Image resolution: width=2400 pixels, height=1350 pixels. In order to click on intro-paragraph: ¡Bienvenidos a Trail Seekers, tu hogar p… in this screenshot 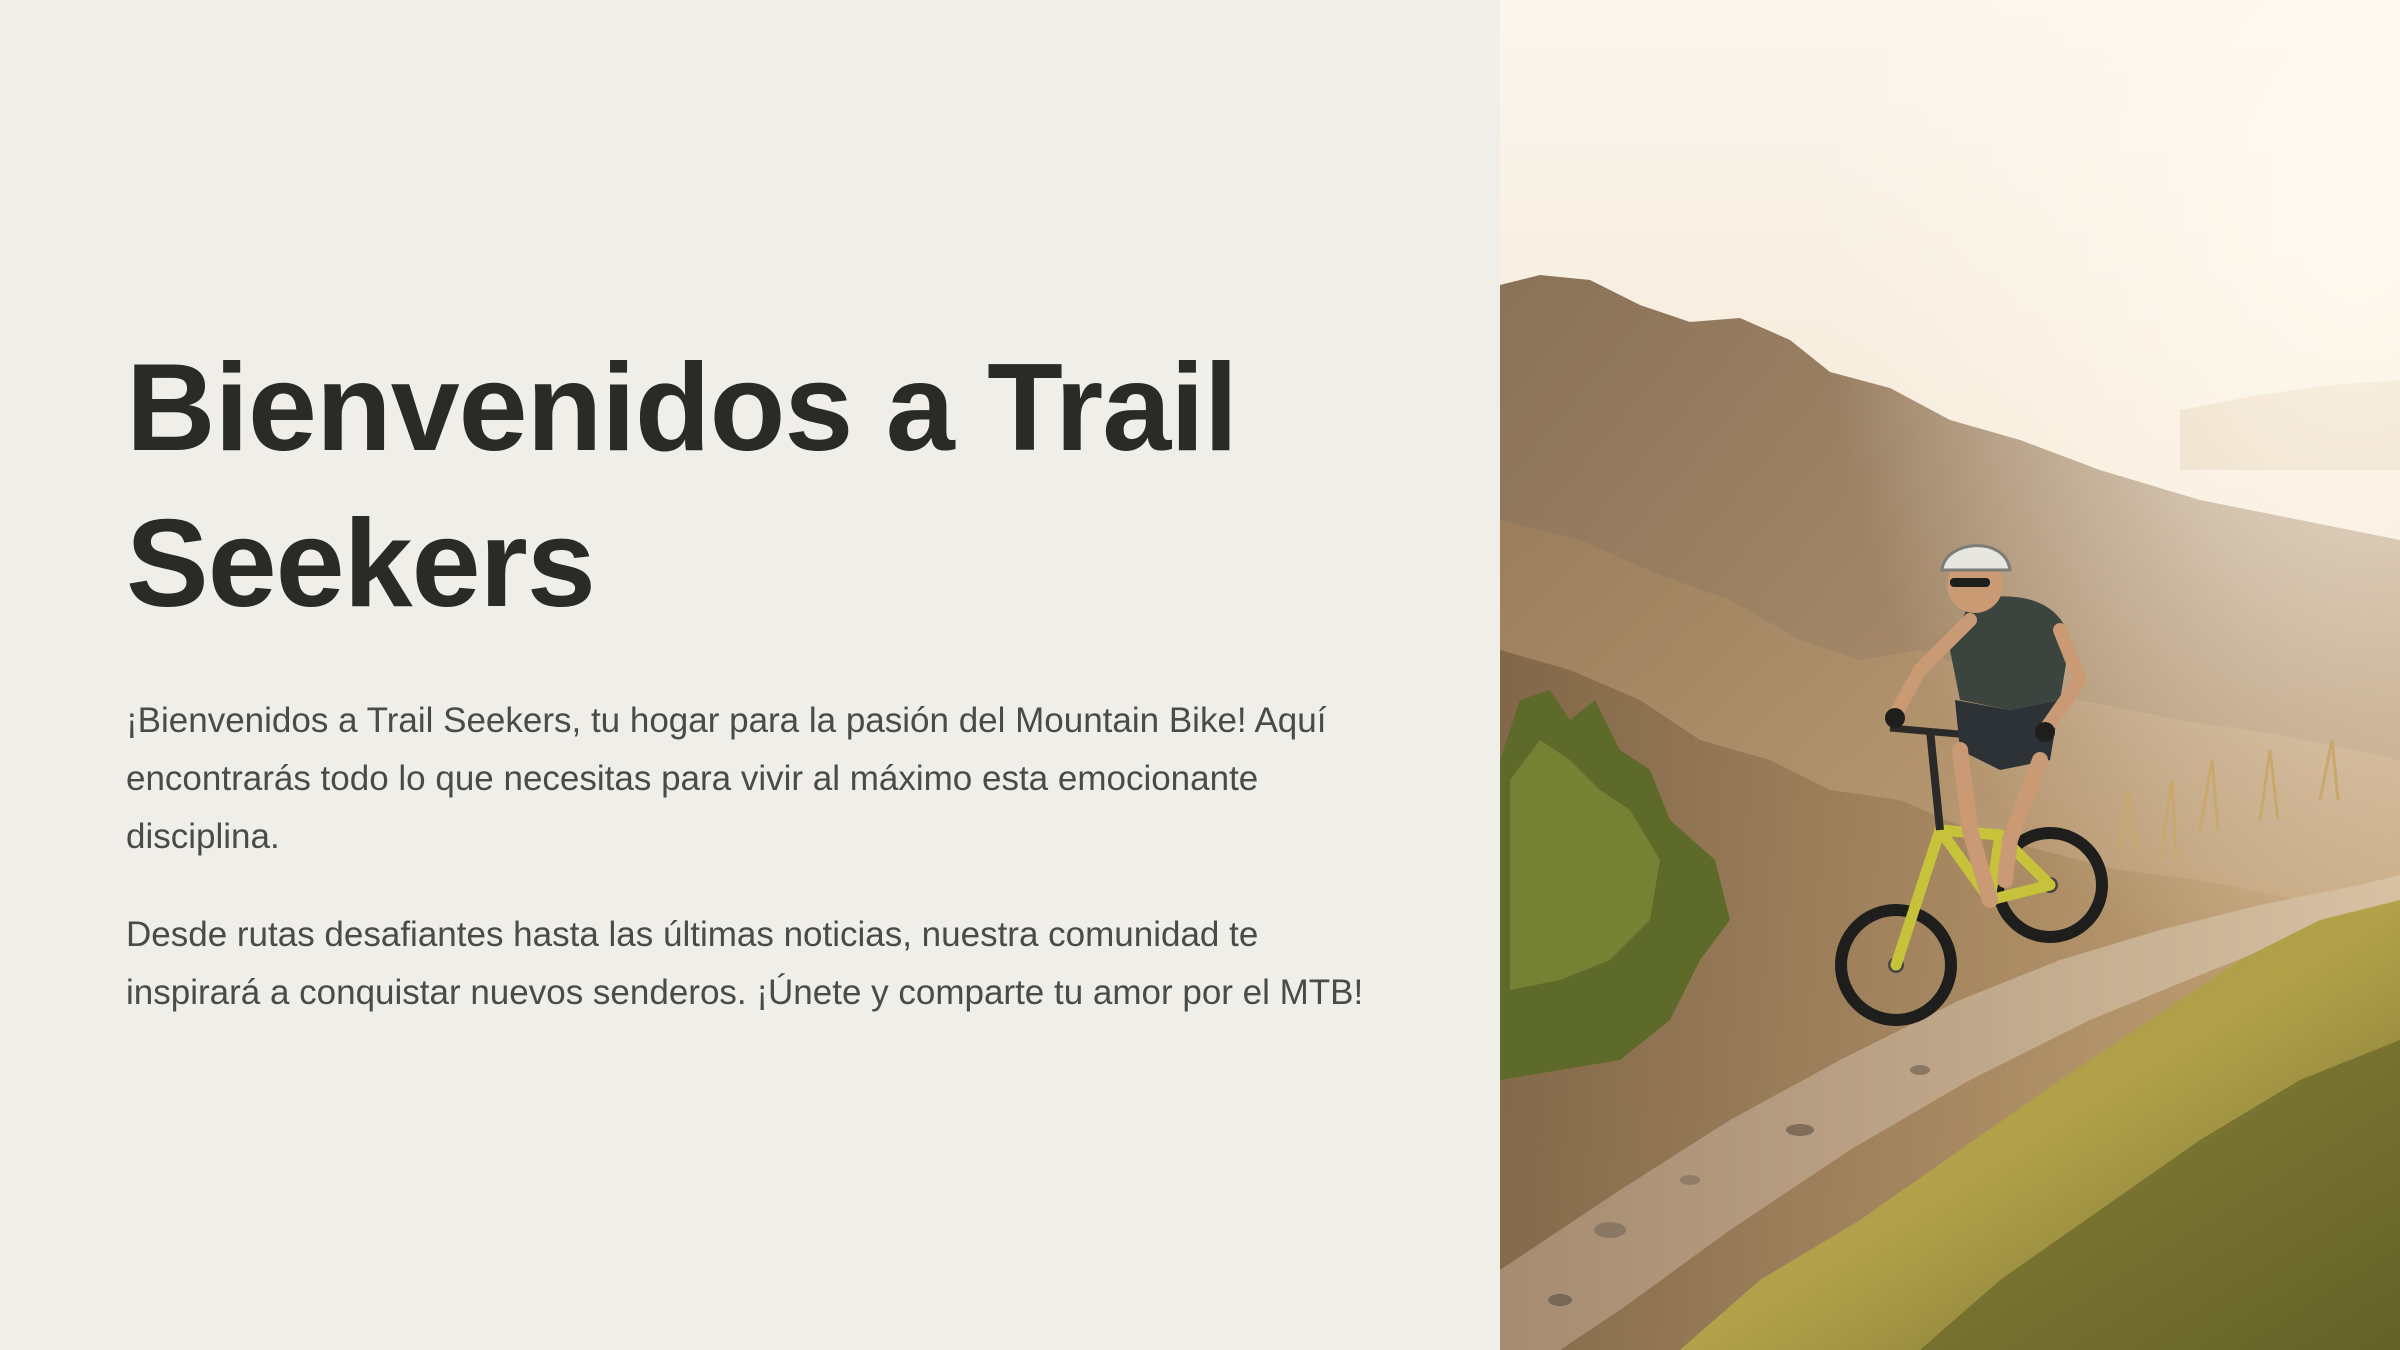, I will do `click(726, 778)`.